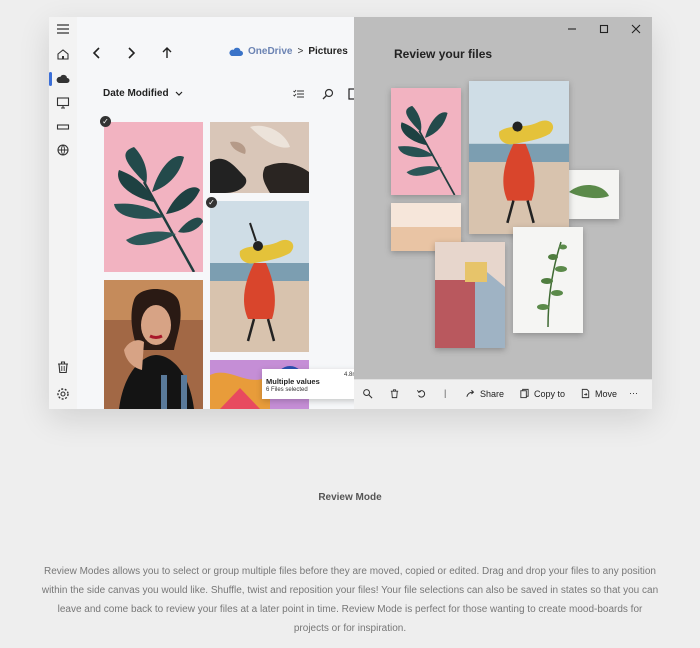 The height and width of the screenshot is (648, 700). I want to click on network-globe-icon, so click(63, 150).